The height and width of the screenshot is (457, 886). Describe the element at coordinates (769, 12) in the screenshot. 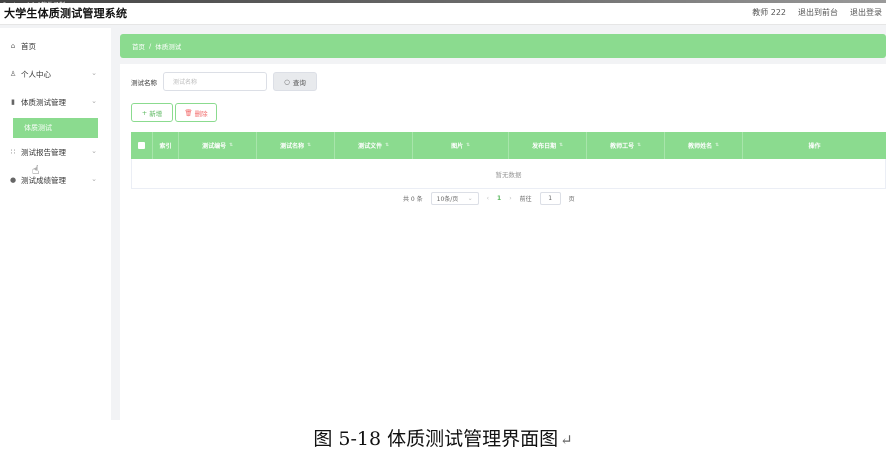

I see `current-user: 教师 222` at that location.